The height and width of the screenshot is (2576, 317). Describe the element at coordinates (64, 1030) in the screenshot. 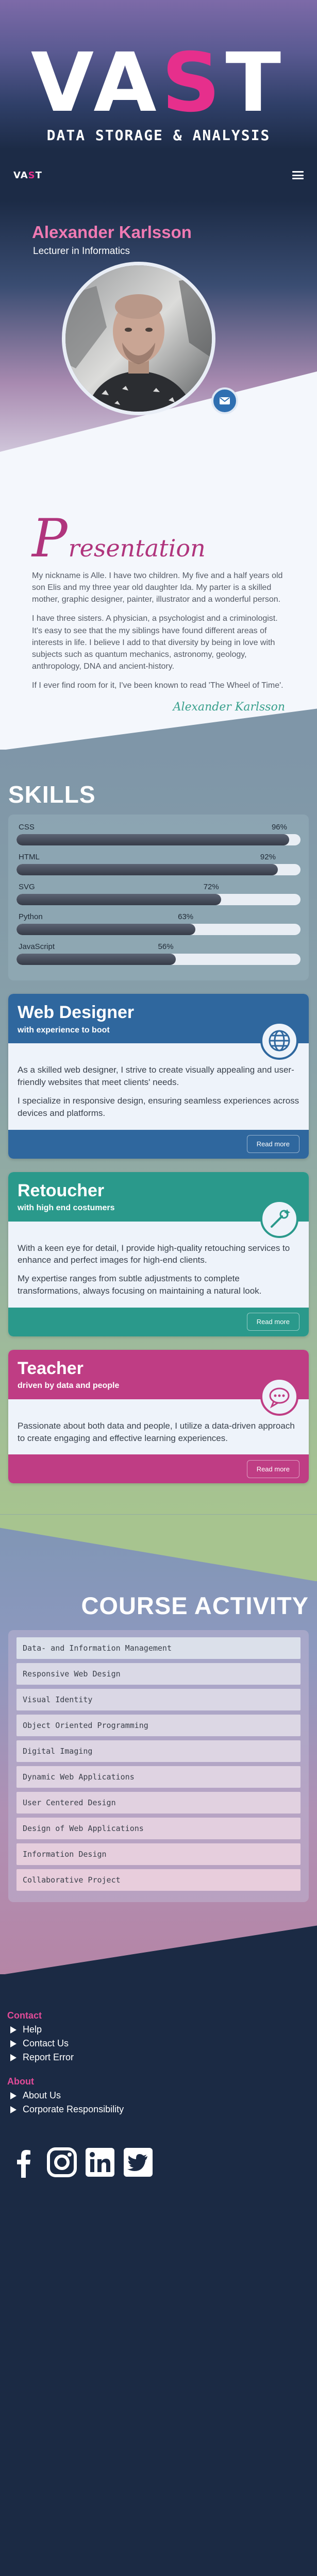

I see `service-subtitle: with experience to boot` at that location.